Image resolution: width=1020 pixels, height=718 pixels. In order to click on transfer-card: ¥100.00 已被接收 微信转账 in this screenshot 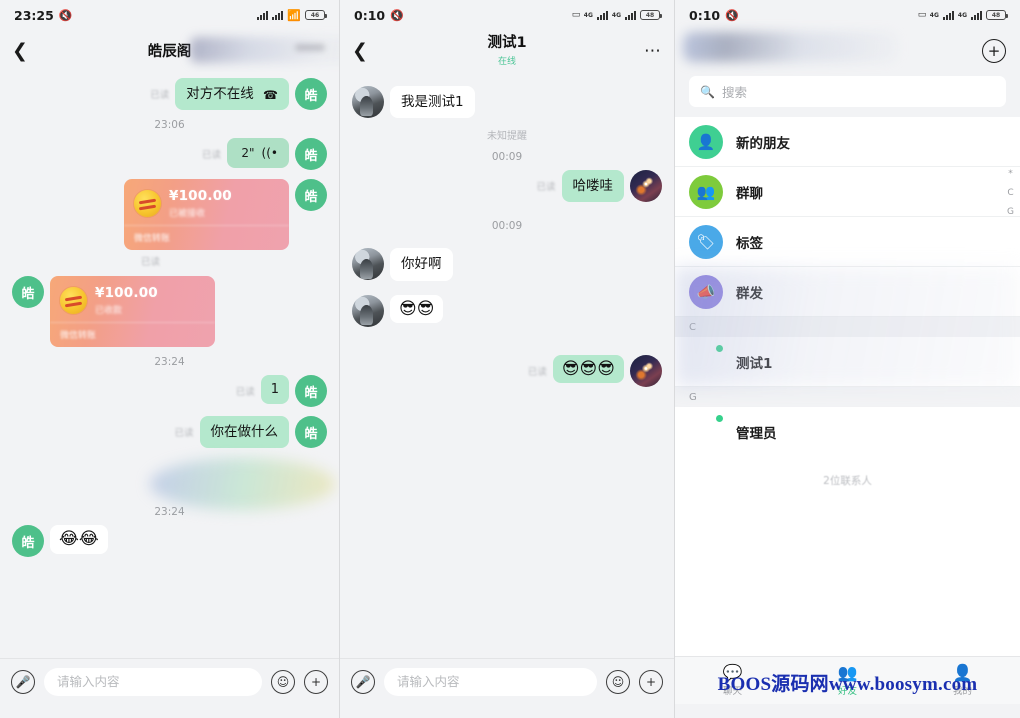, I will do `click(206, 215)`.